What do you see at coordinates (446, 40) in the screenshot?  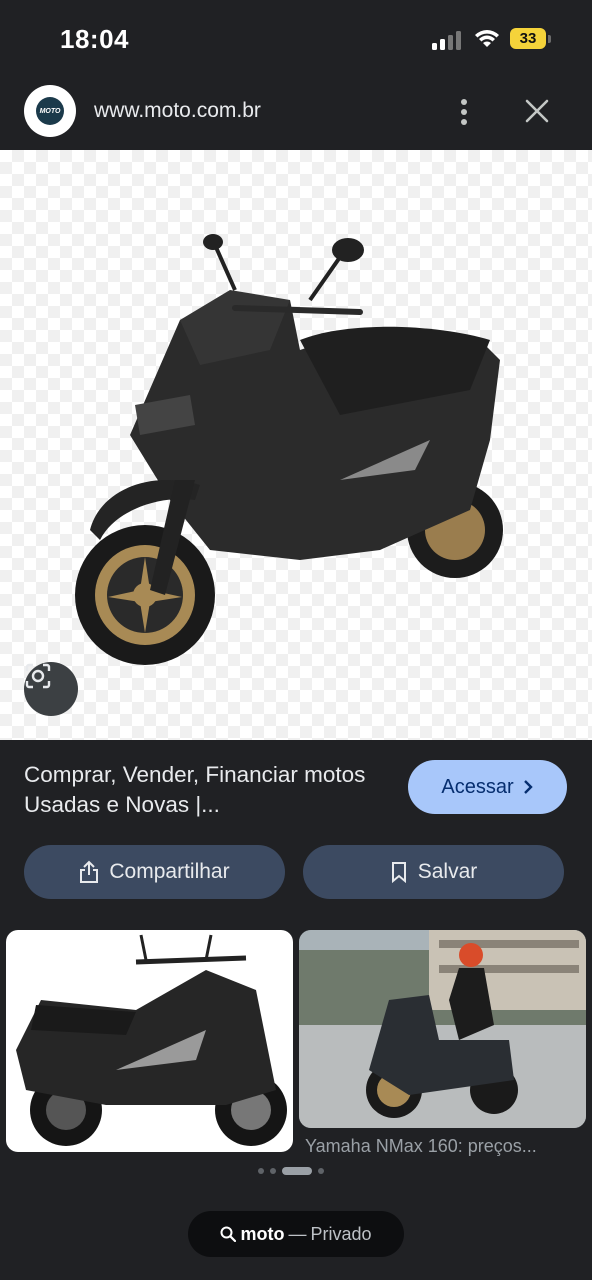 I see `signal-icon` at bounding box center [446, 40].